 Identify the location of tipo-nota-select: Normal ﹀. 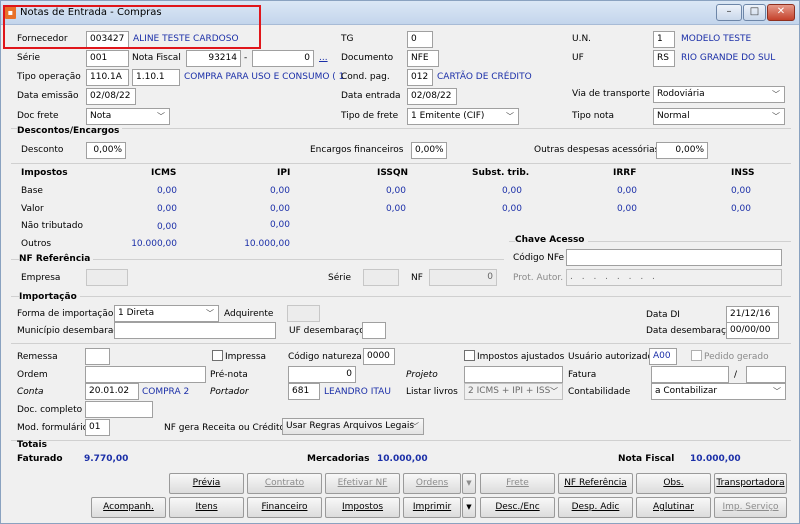
(719, 116).